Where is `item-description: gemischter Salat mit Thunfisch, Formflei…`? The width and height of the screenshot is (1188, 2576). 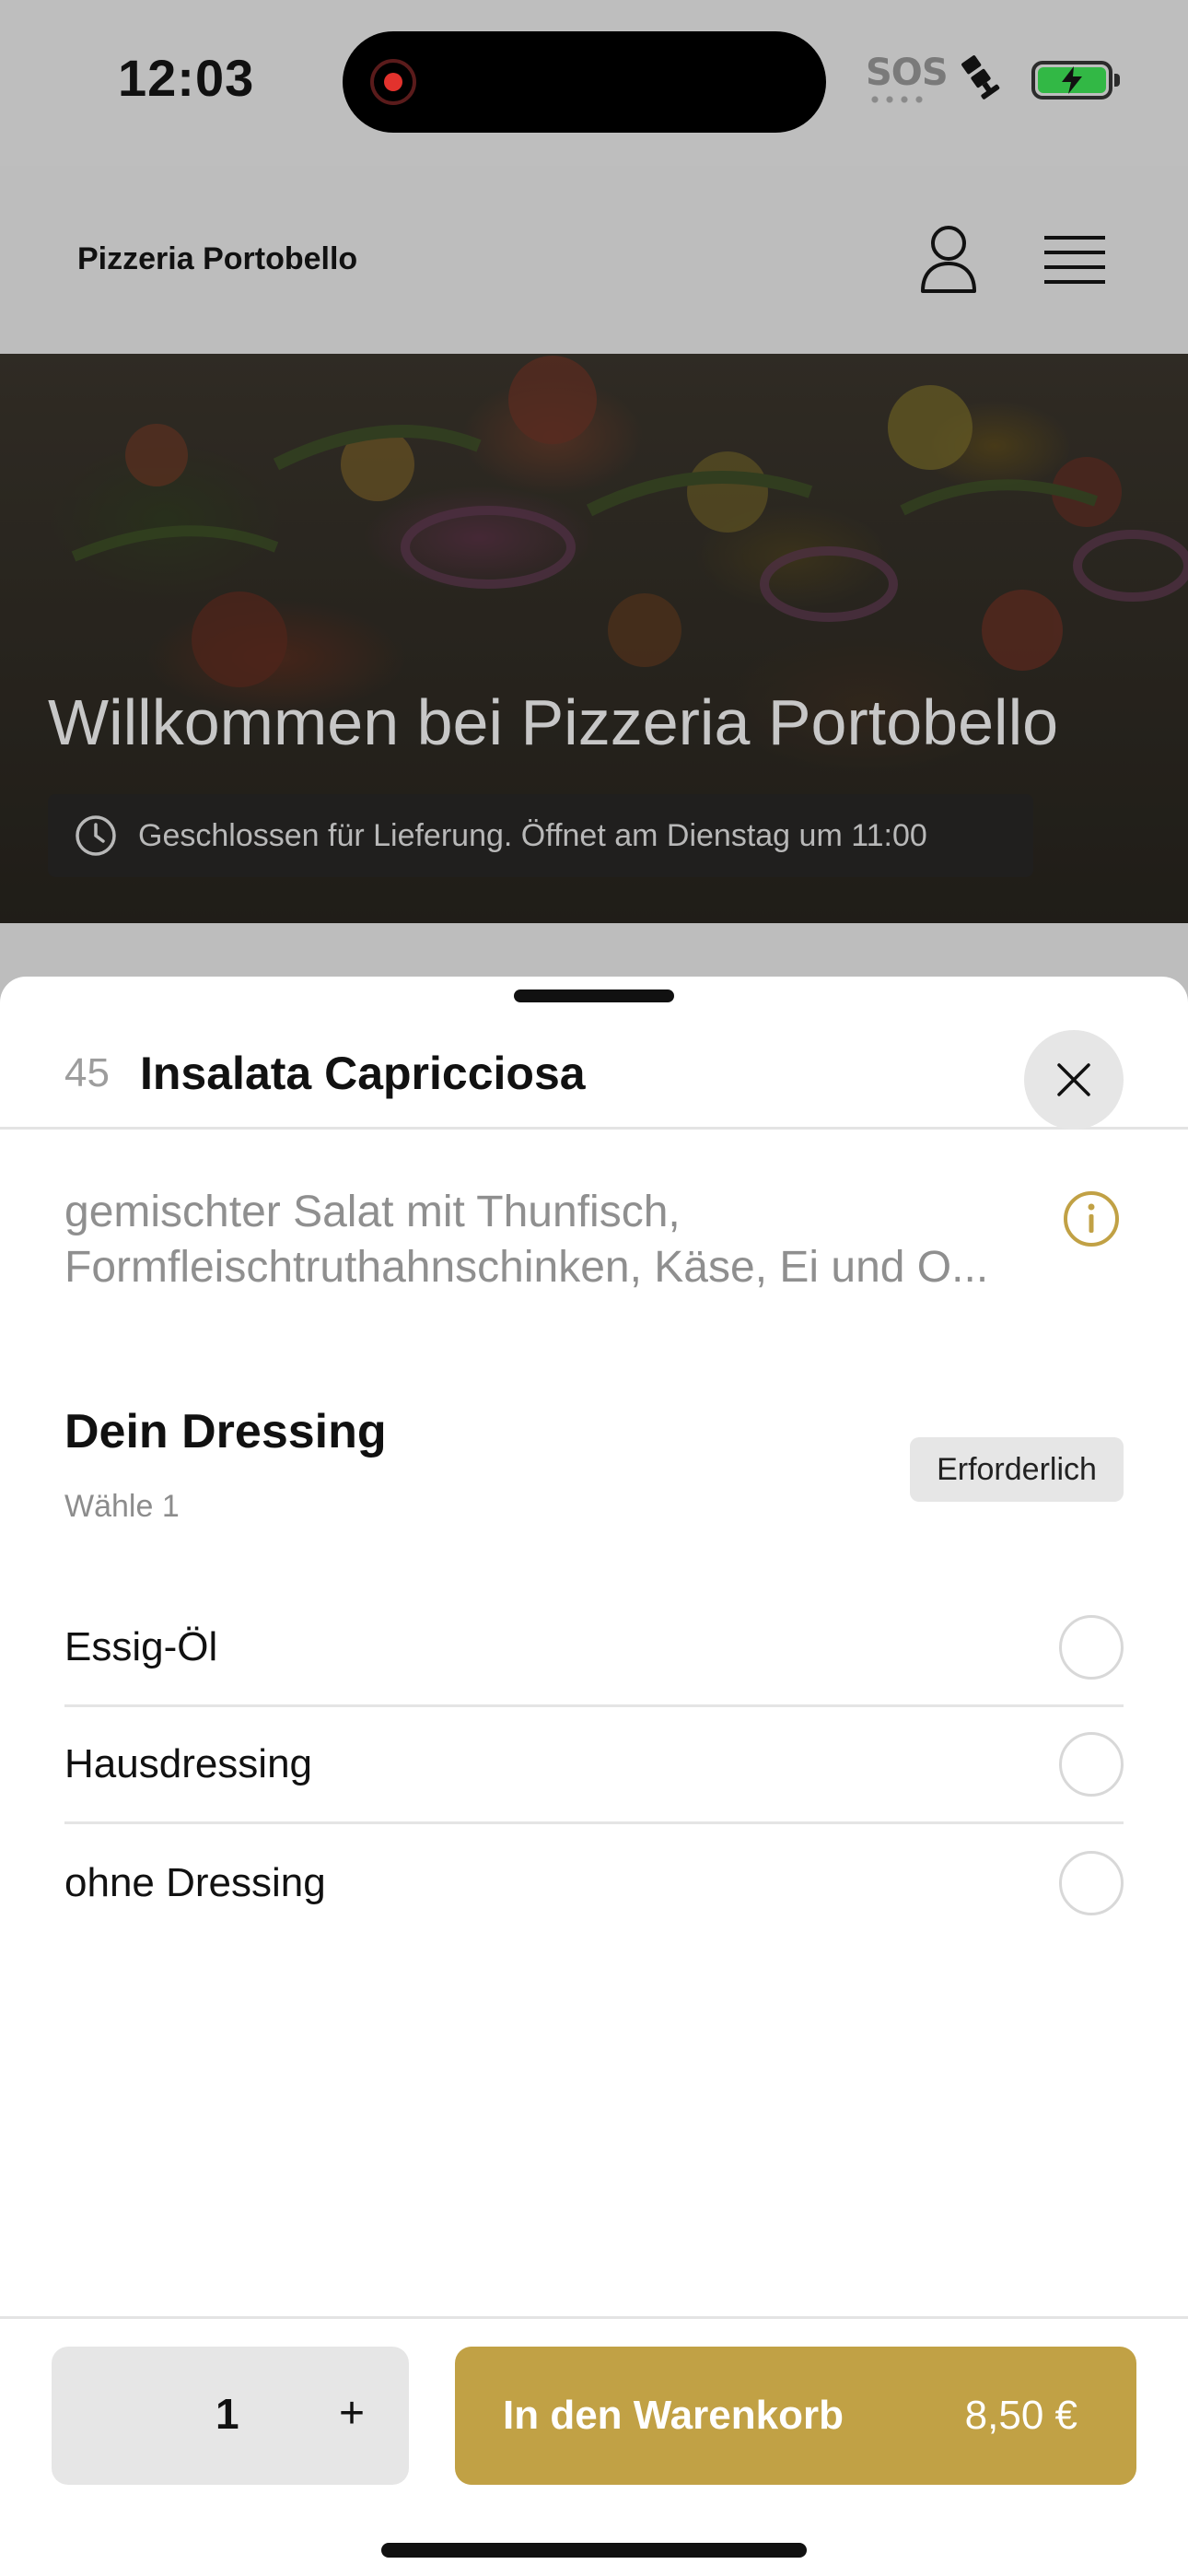
item-description: gemischter Salat mit Thunfisch, Formflei… is located at coordinates (566, 1240).